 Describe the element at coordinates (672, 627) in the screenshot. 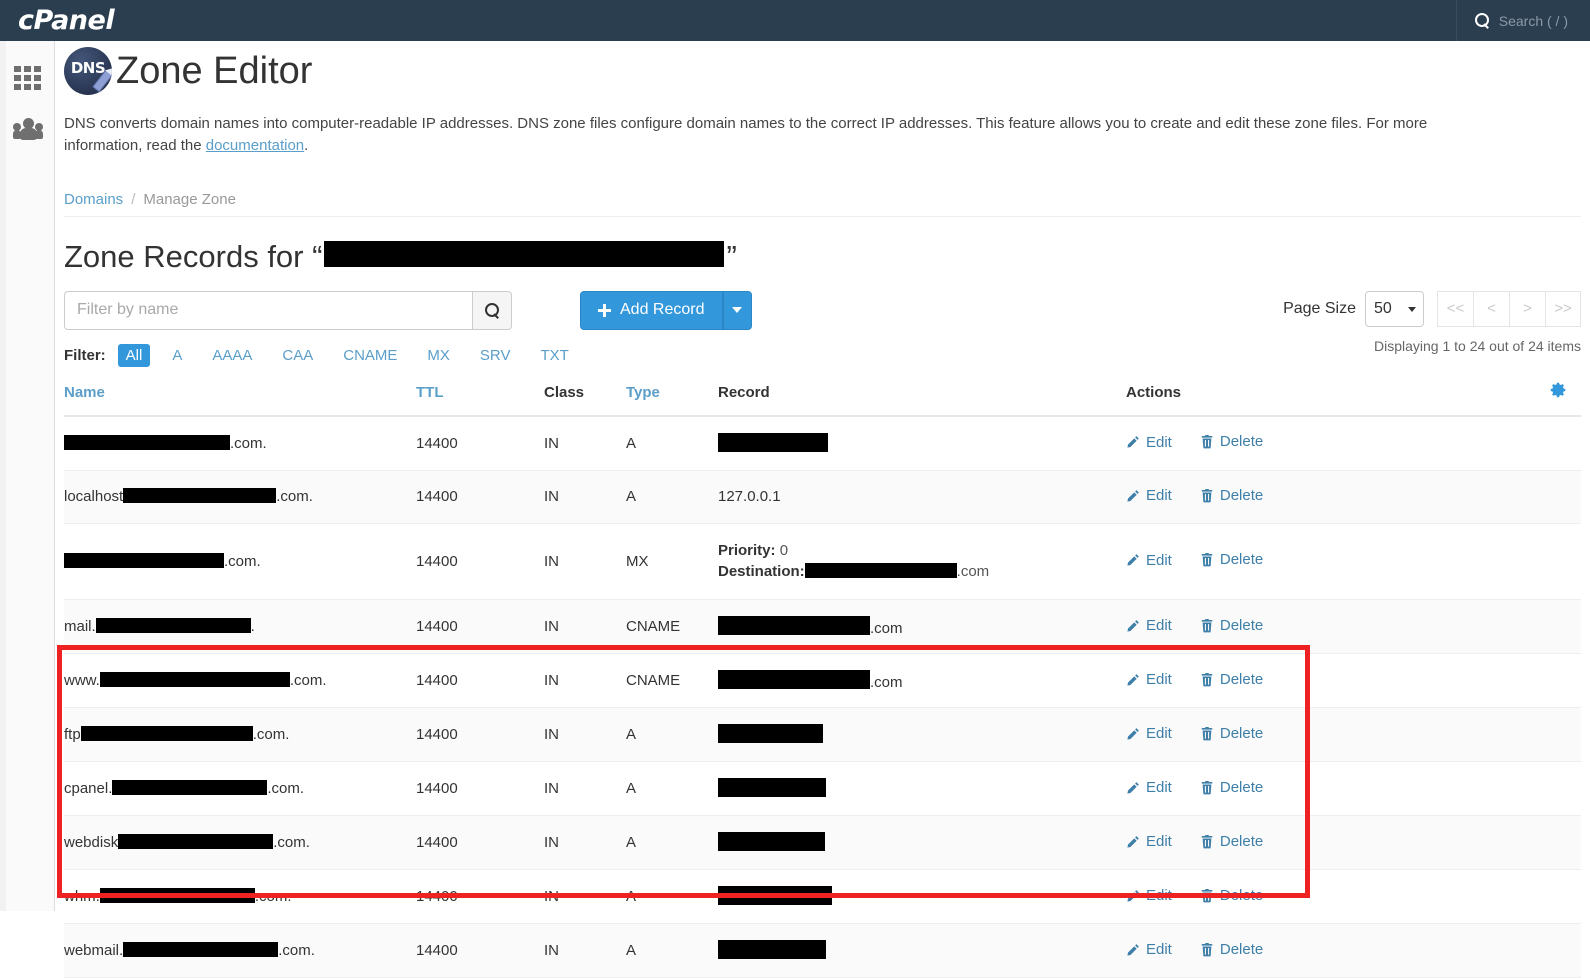

I see `record-type-cell: CNAME` at that location.